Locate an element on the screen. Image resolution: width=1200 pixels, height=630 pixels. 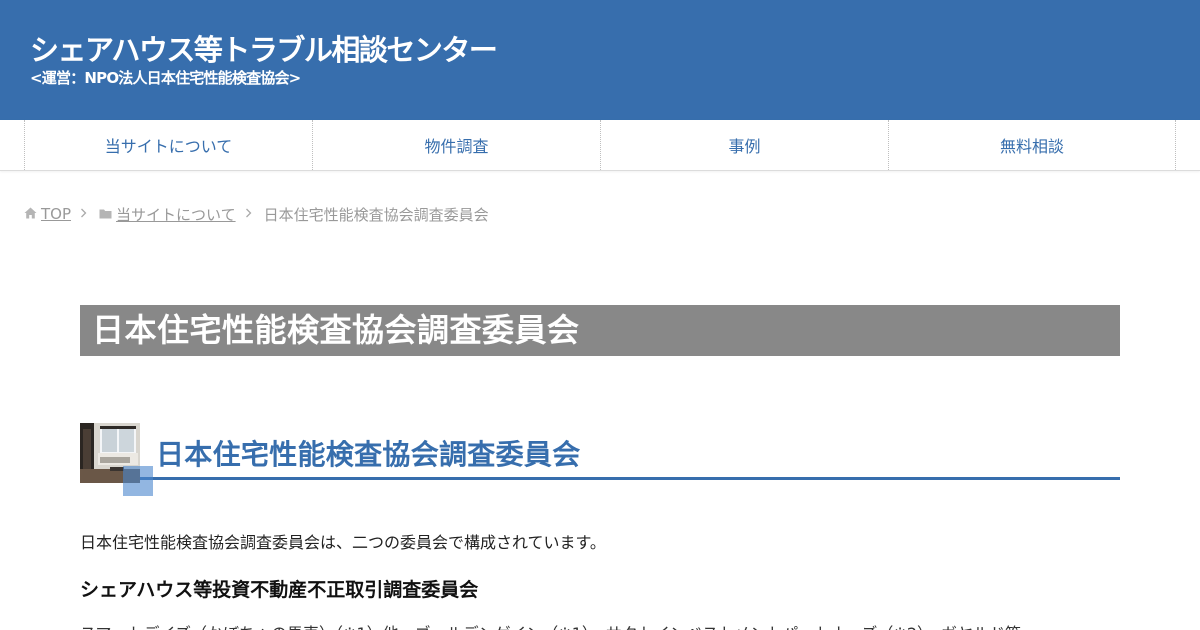
nav-item-property-survey: 物件調査 is located at coordinates (456, 145).